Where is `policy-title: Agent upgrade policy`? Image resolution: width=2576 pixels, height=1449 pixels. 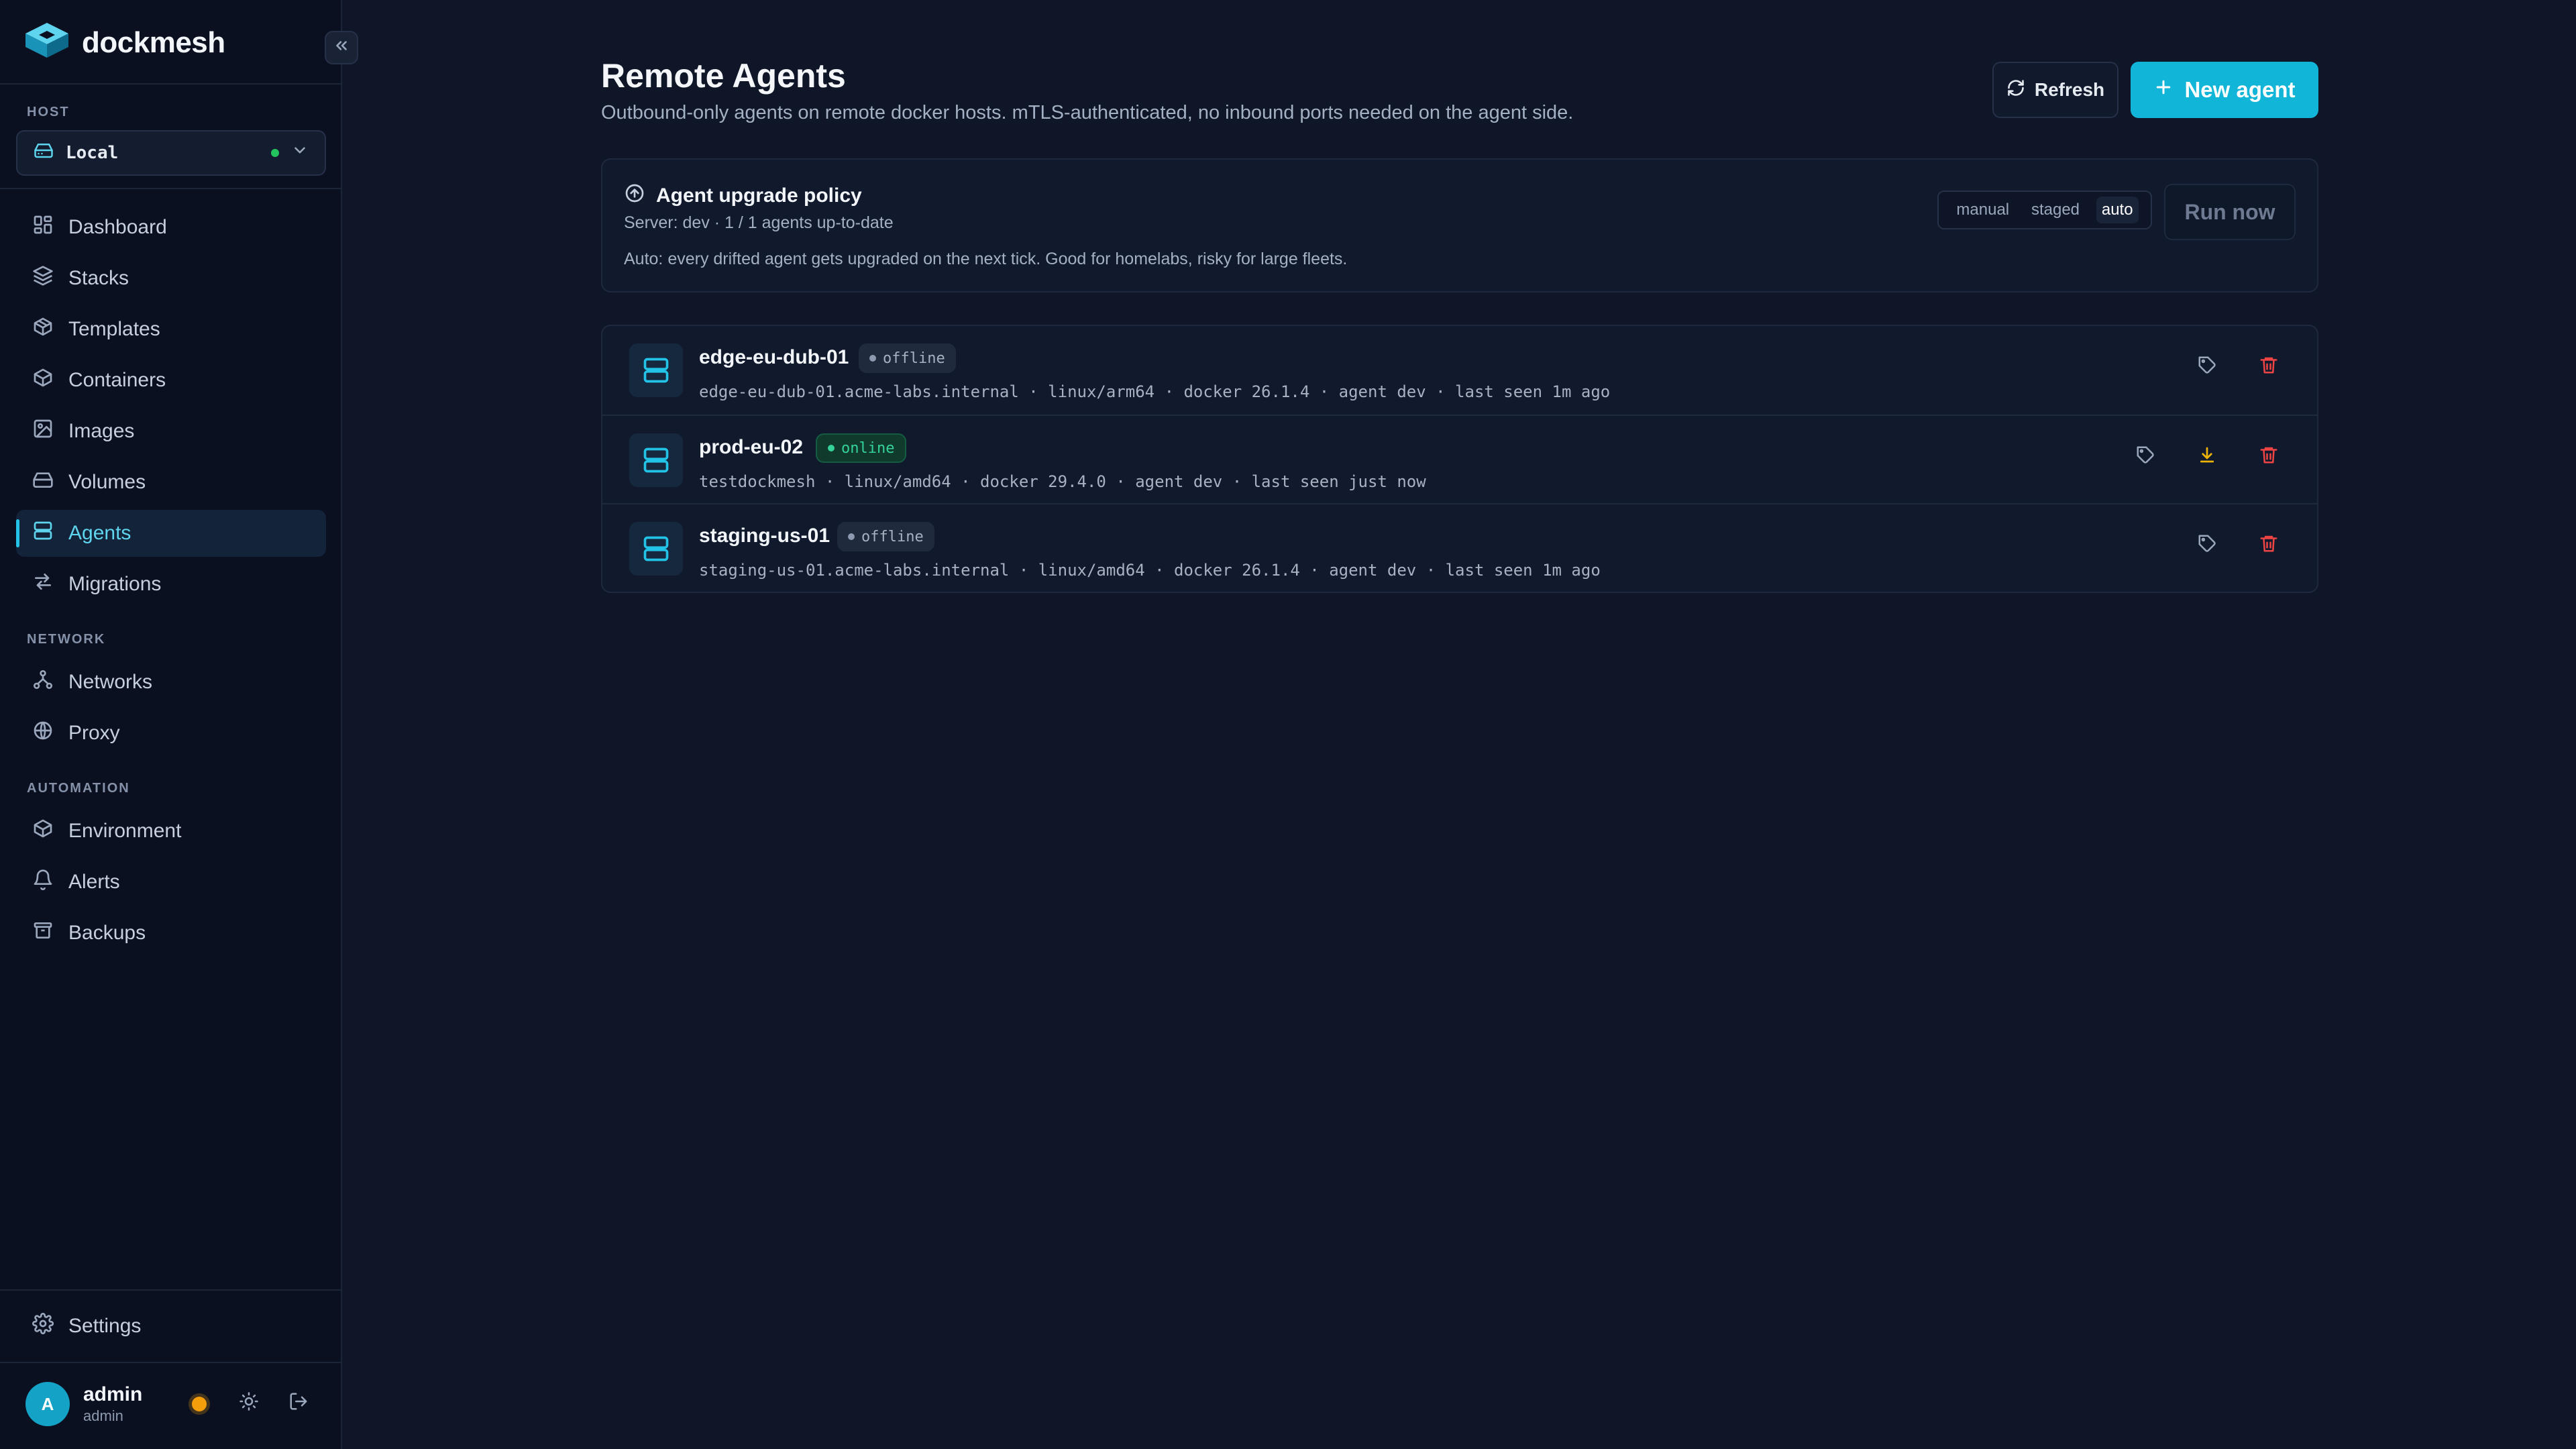 policy-title: Agent upgrade policy is located at coordinates (759, 195).